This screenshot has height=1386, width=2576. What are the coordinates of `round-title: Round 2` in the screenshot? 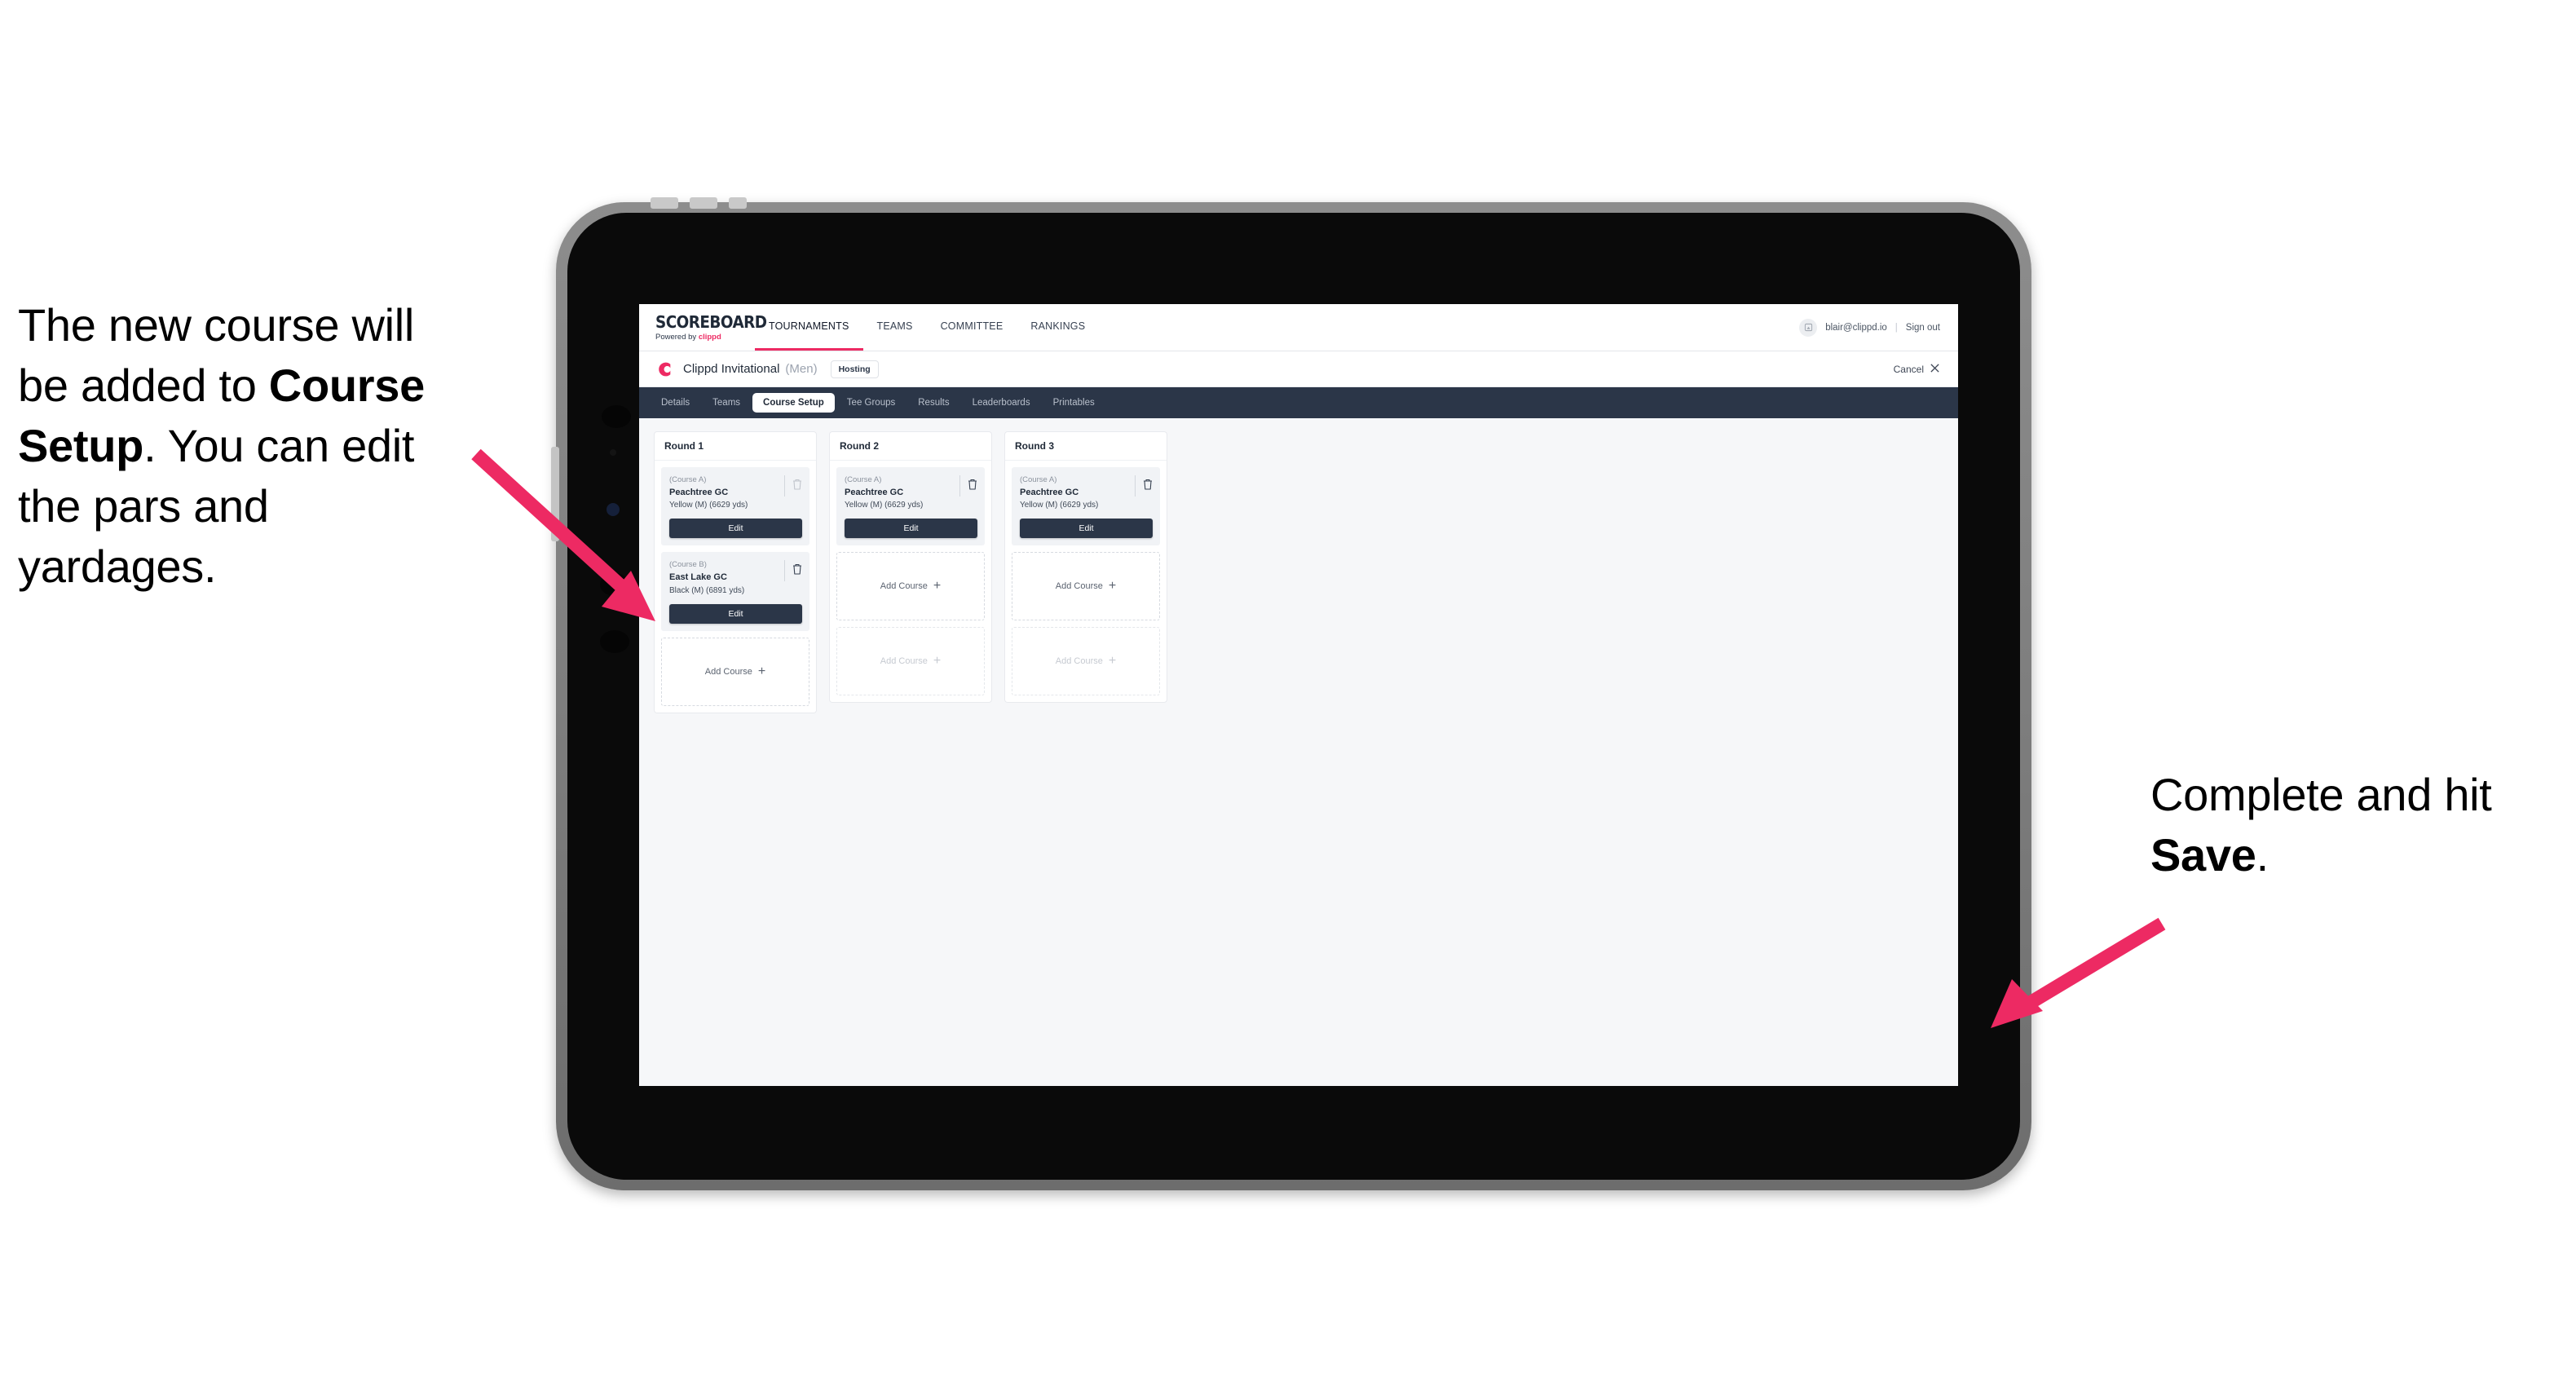 It's located at (910, 445).